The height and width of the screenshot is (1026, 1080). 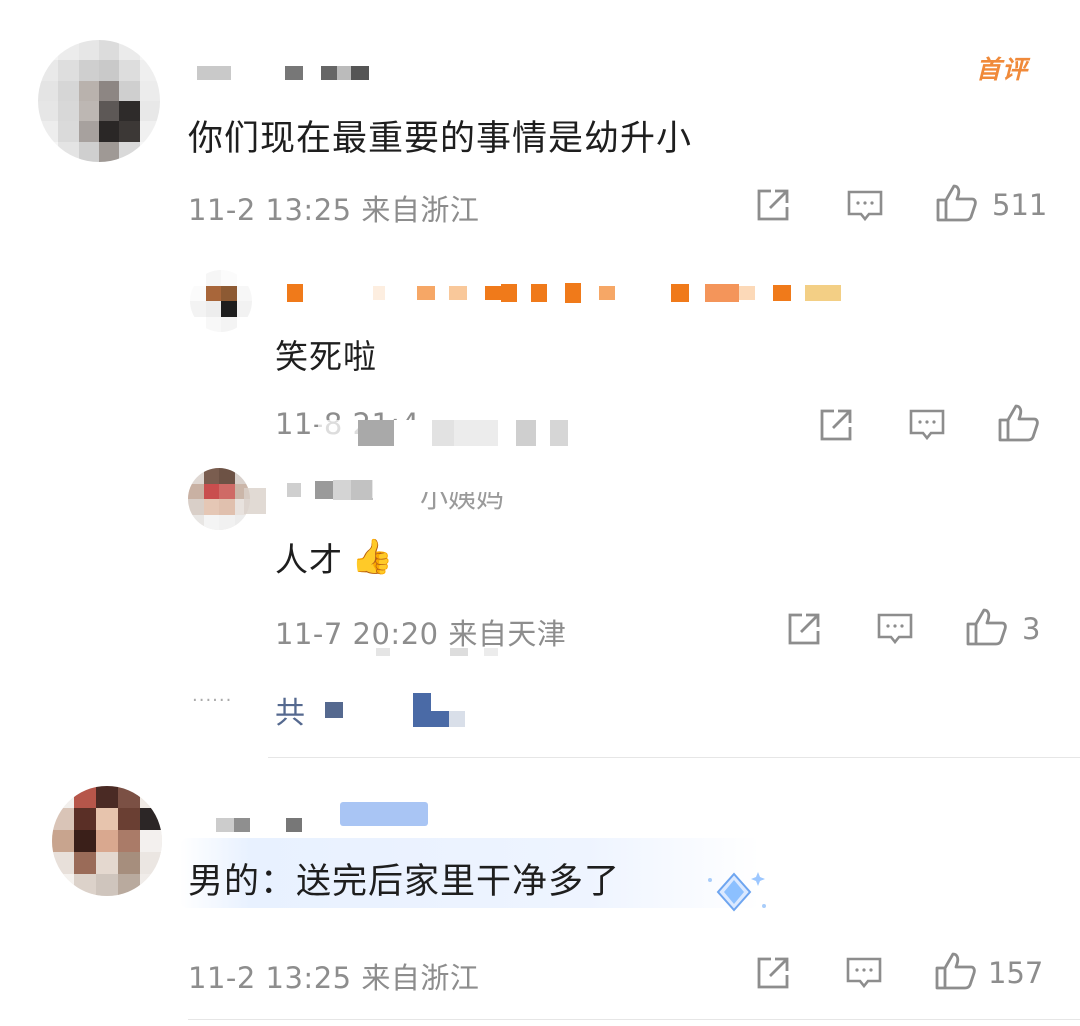 What do you see at coordinates (255, 501) in the screenshot?
I see `avatar-blur-edge` at bounding box center [255, 501].